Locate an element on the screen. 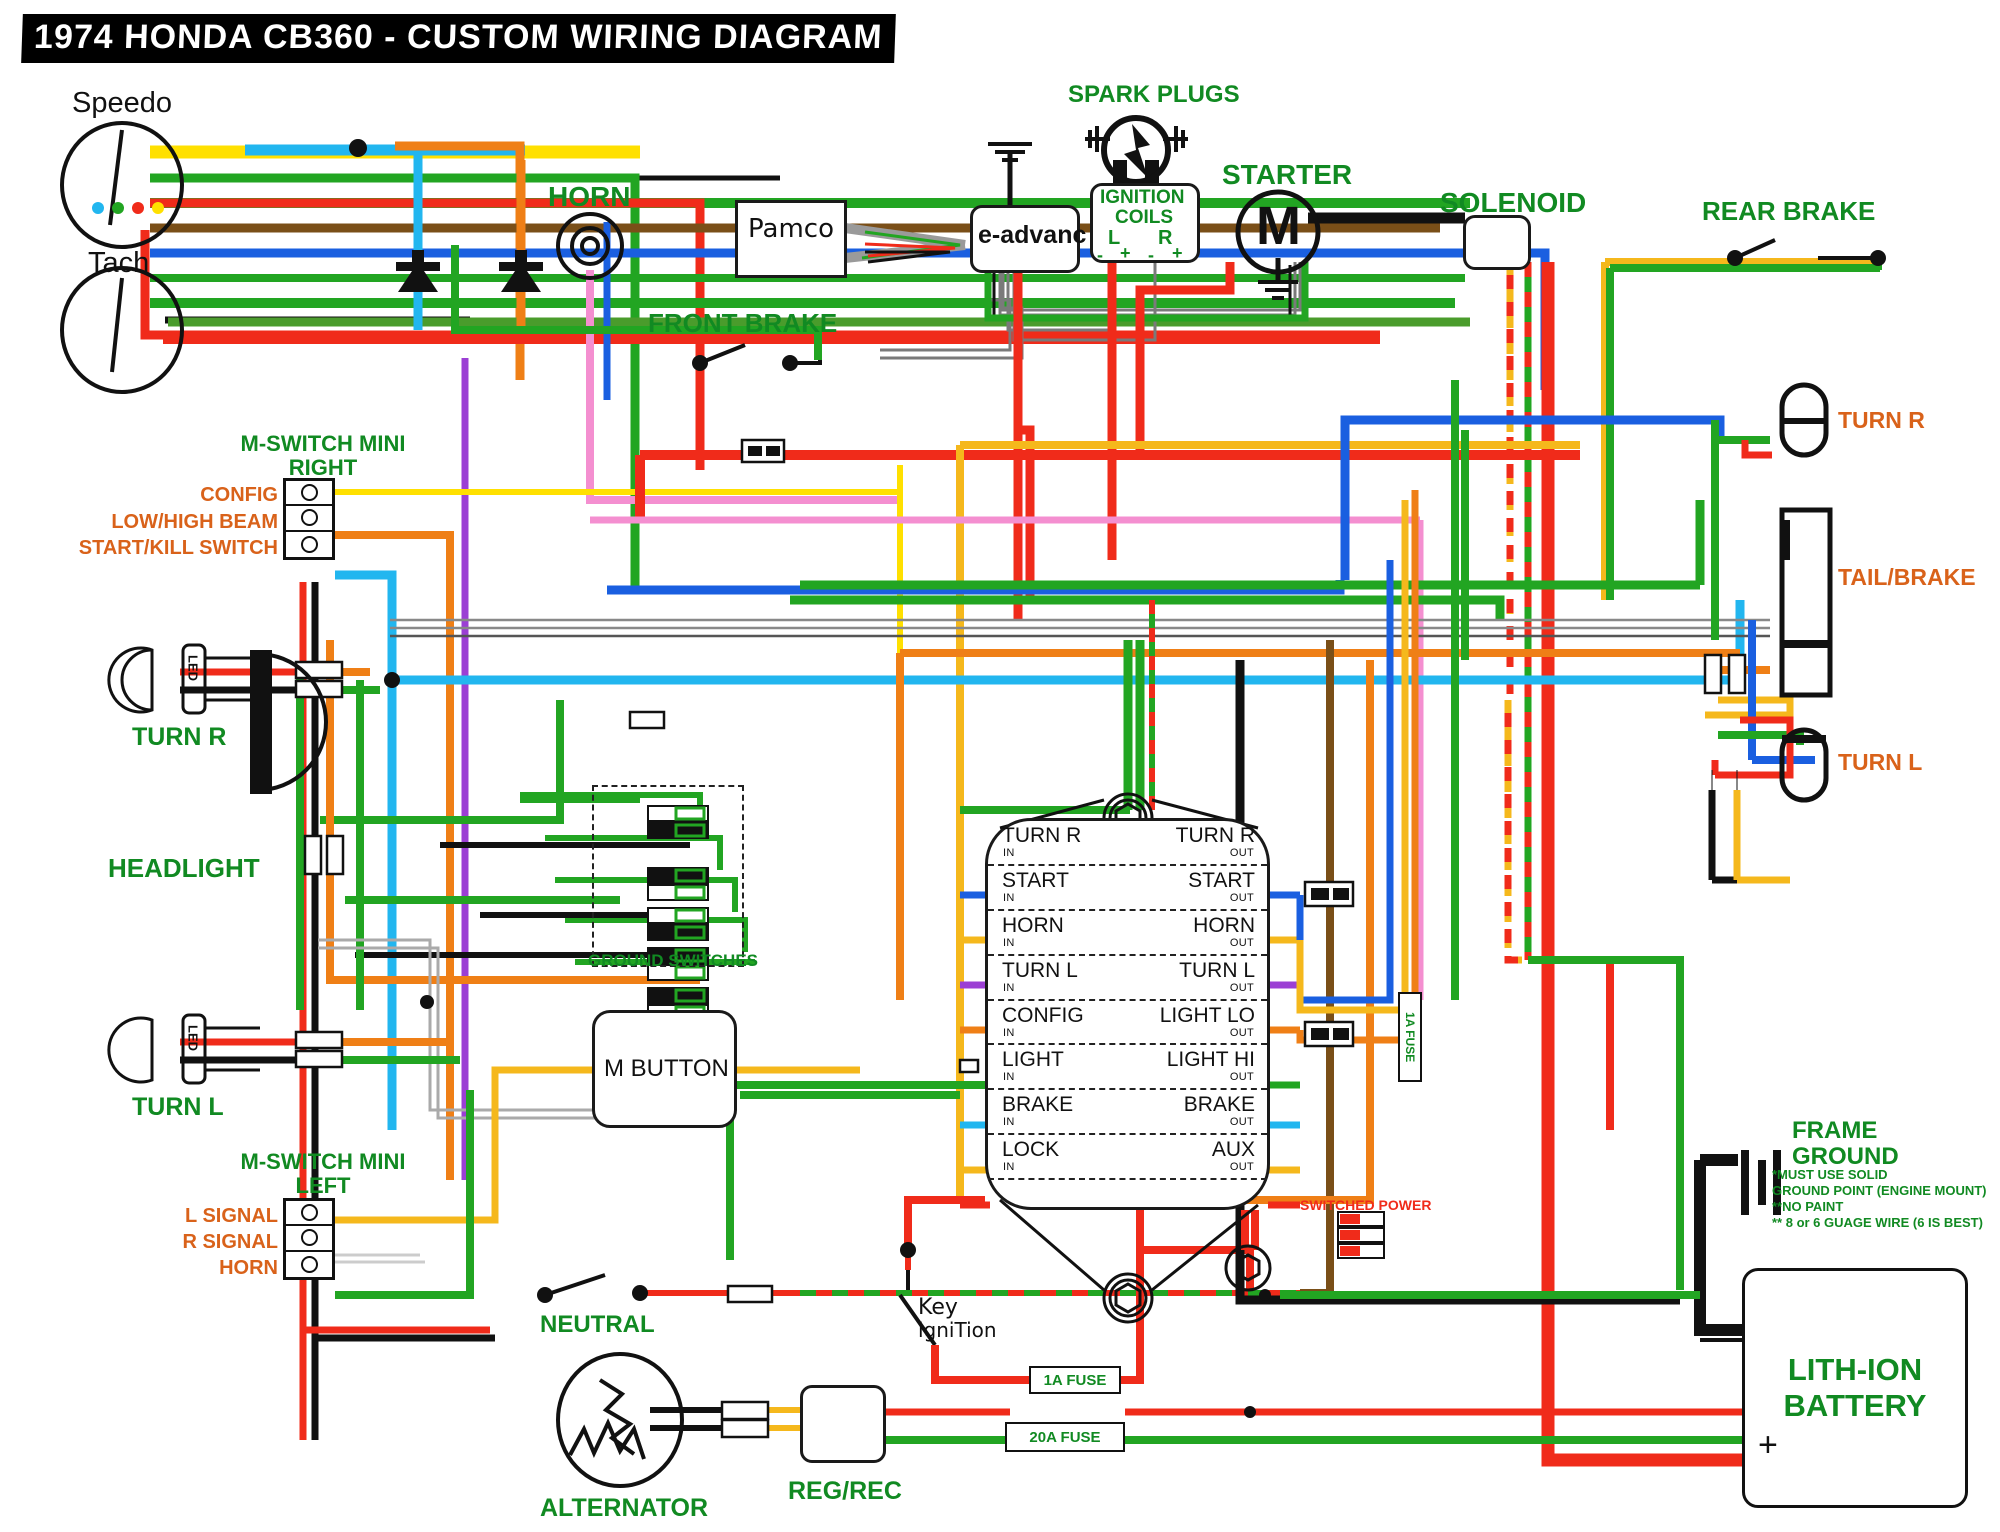 The width and height of the screenshot is (2000, 1532). munit-out-label: BRAKE OUT is located at coordinates (1219, 1111).